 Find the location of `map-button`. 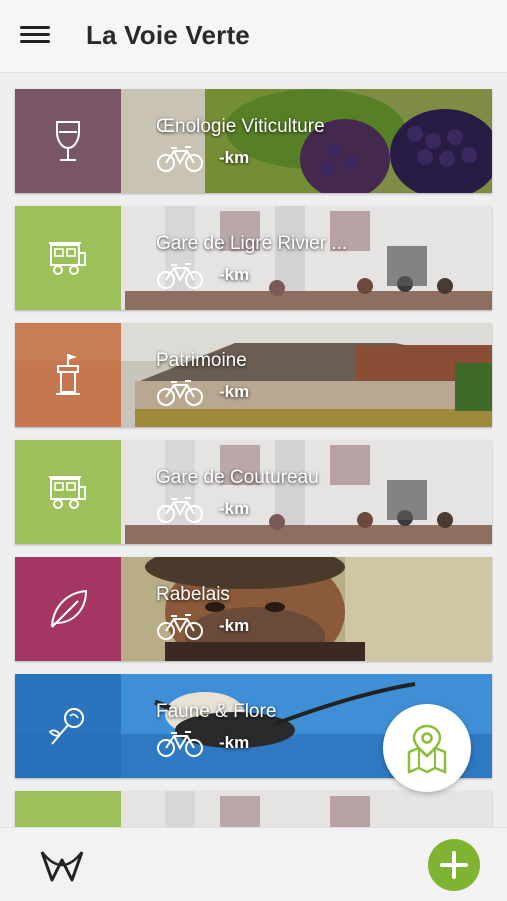

map-button is located at coordinates (427, 748).